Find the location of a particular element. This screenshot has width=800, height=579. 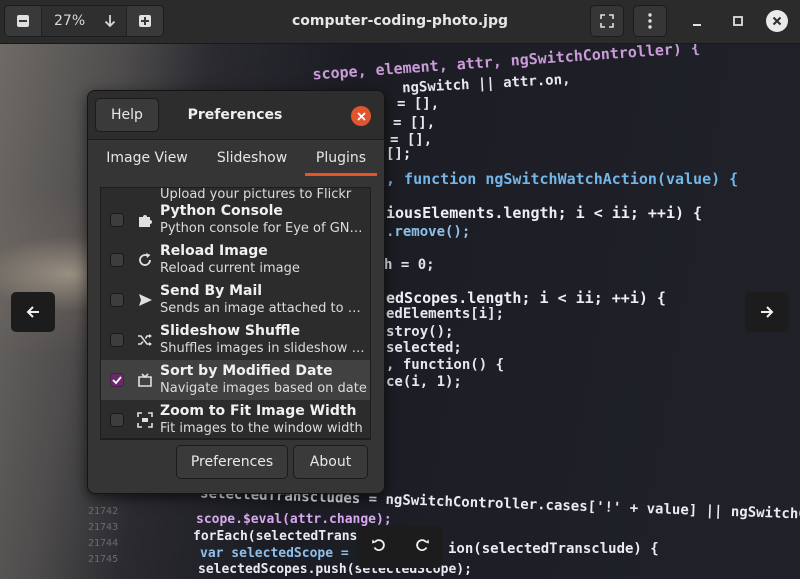

code-line: ce(i, 1); is located at coordinates (424, 382).